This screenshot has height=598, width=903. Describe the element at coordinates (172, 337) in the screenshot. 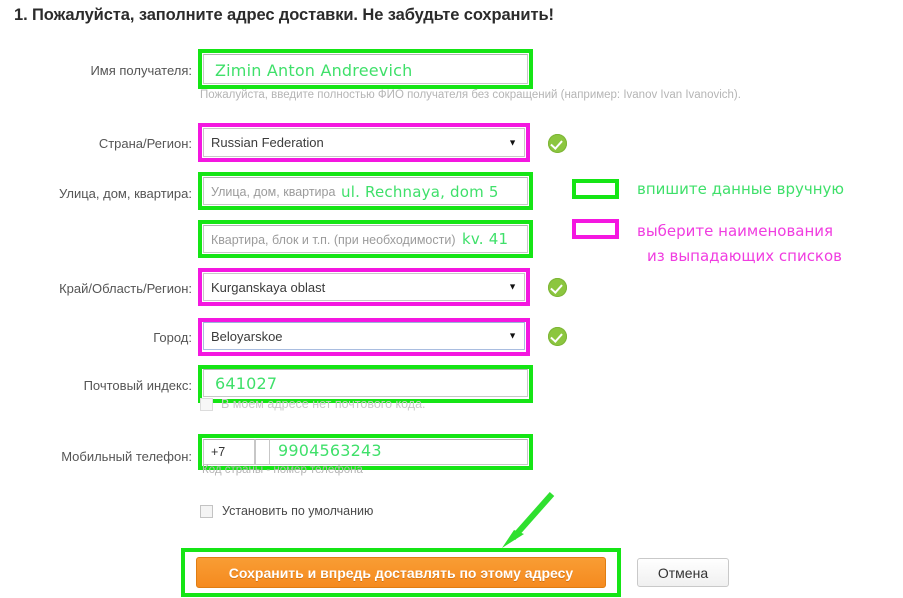

I see `city-label: Город:` at that location.